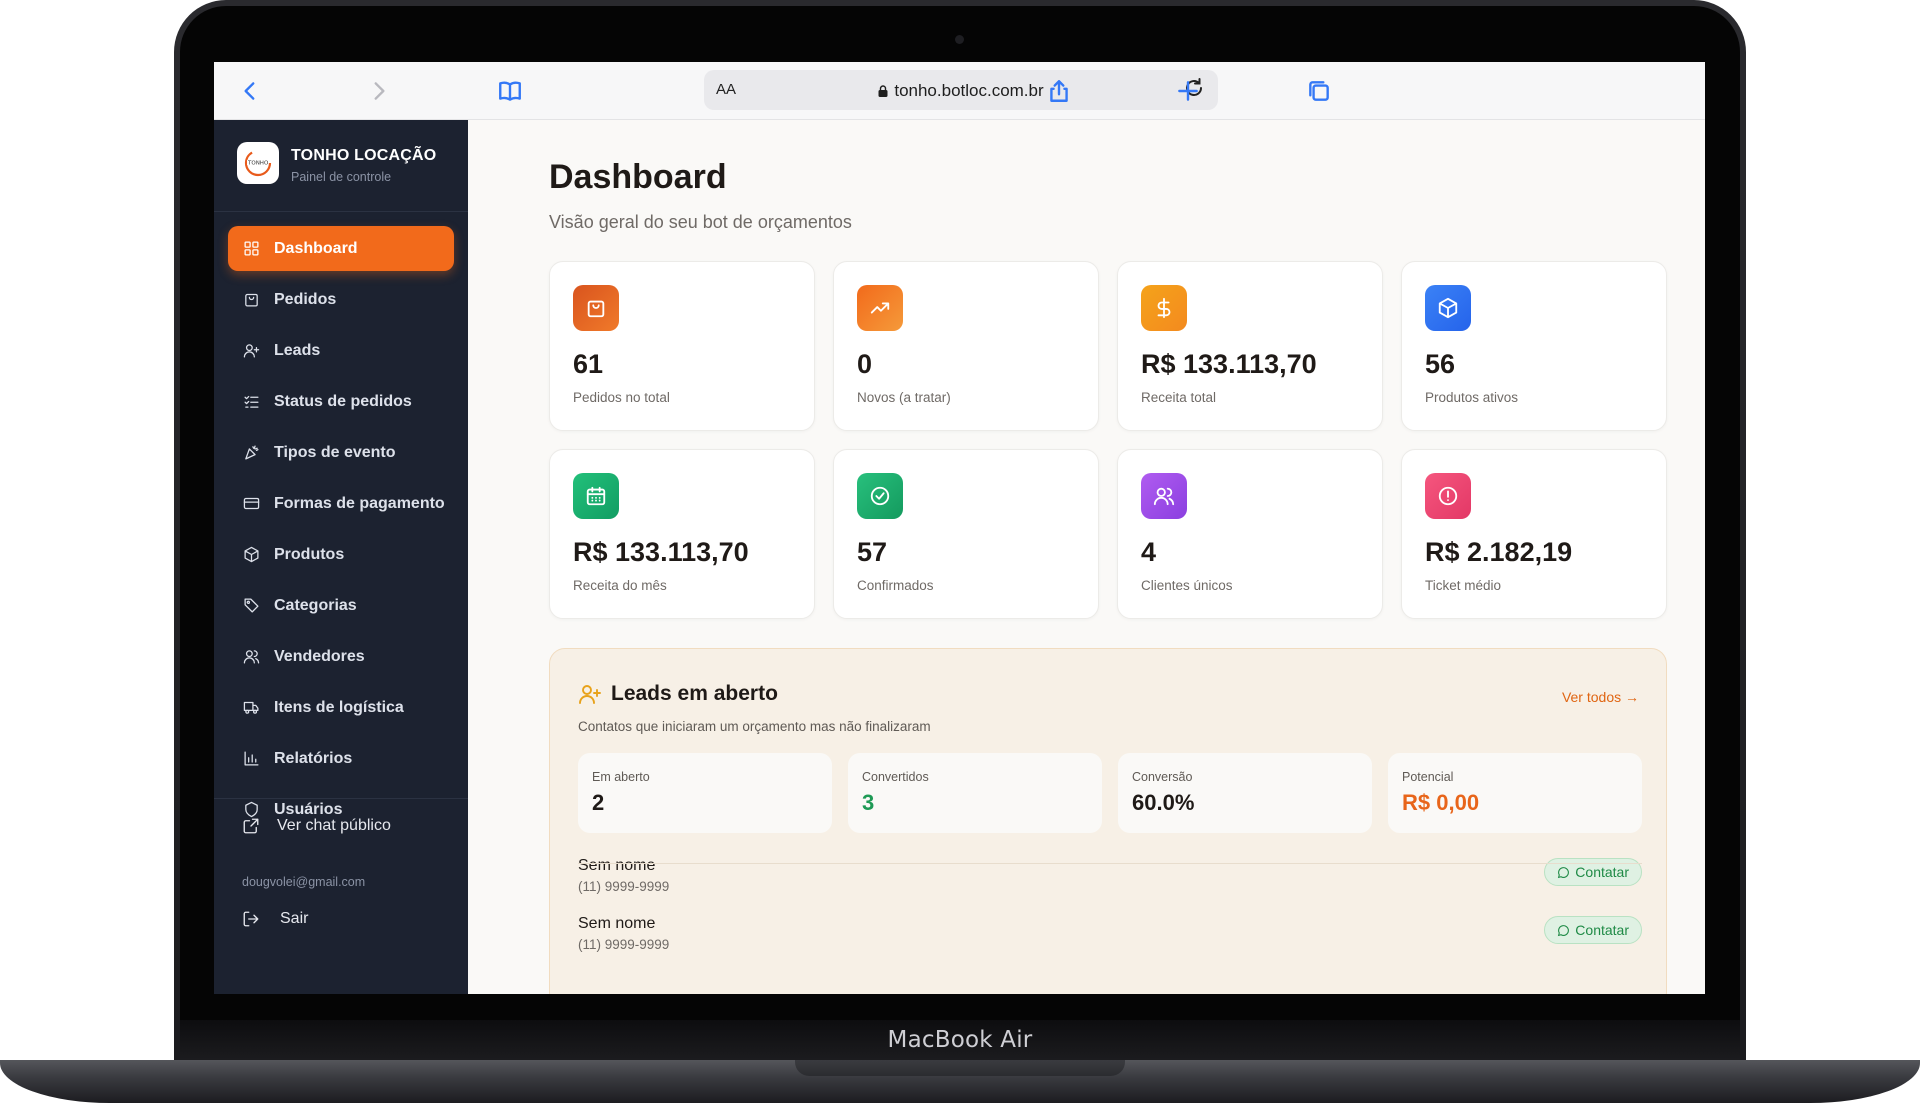 This screenshot has width=1920, height=1103. I want to click on sidebar-item-label: Produtos, so click(309, 554).